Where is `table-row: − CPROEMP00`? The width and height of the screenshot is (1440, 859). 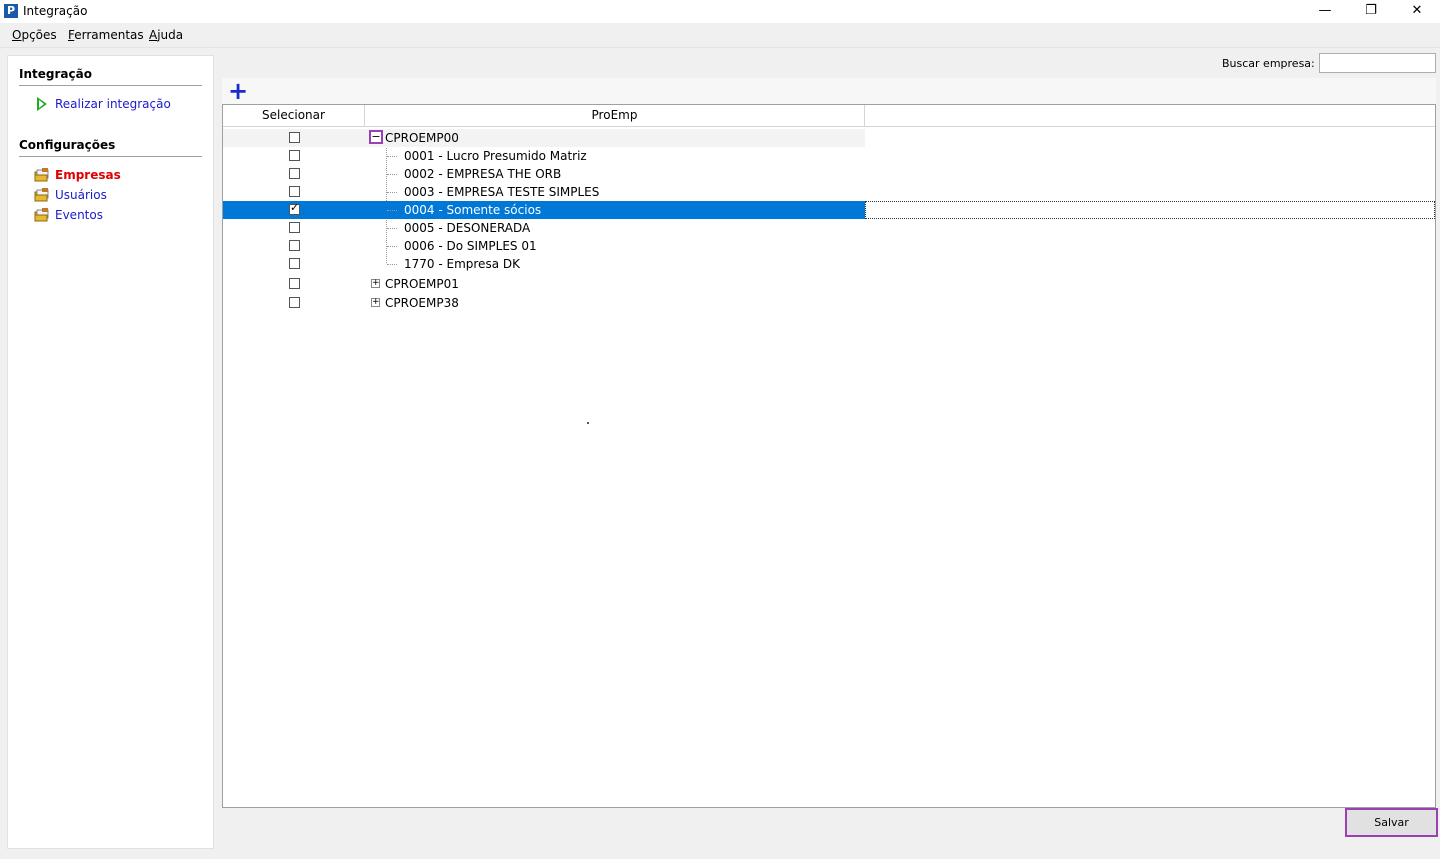
table-row: − CPROEMP00 is located at coordinates (829, 138).